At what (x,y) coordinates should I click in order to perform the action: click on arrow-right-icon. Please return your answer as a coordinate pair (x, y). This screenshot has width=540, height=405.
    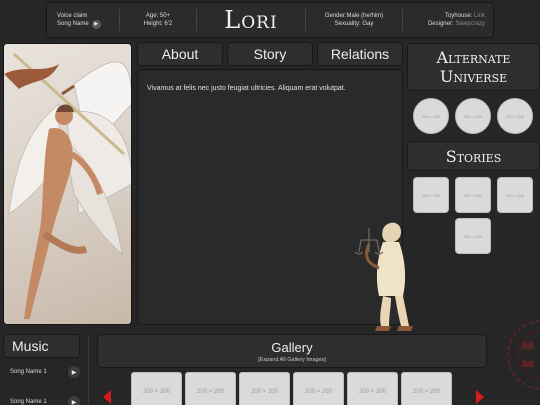
    Looking at the image, I should click on (480, 397).